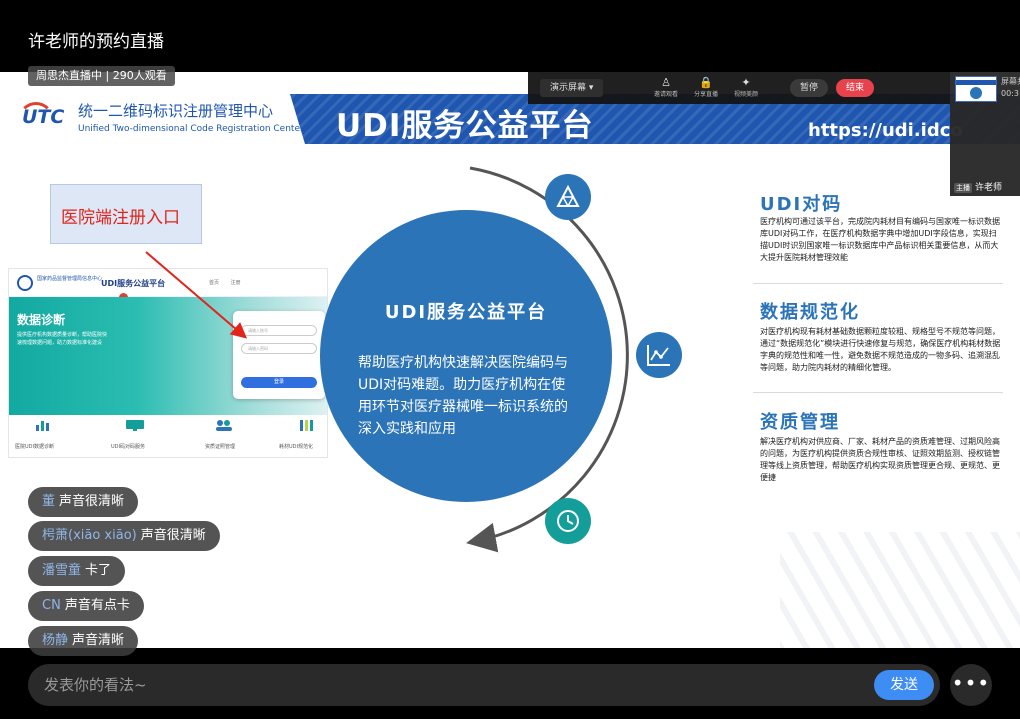 The height and width of the screenshot is (719, 1020). Describe the element at coordinates (572, 88) in the screenshot. I see `share-screen-dropdown: 演示屏幕 ▾` at that location.